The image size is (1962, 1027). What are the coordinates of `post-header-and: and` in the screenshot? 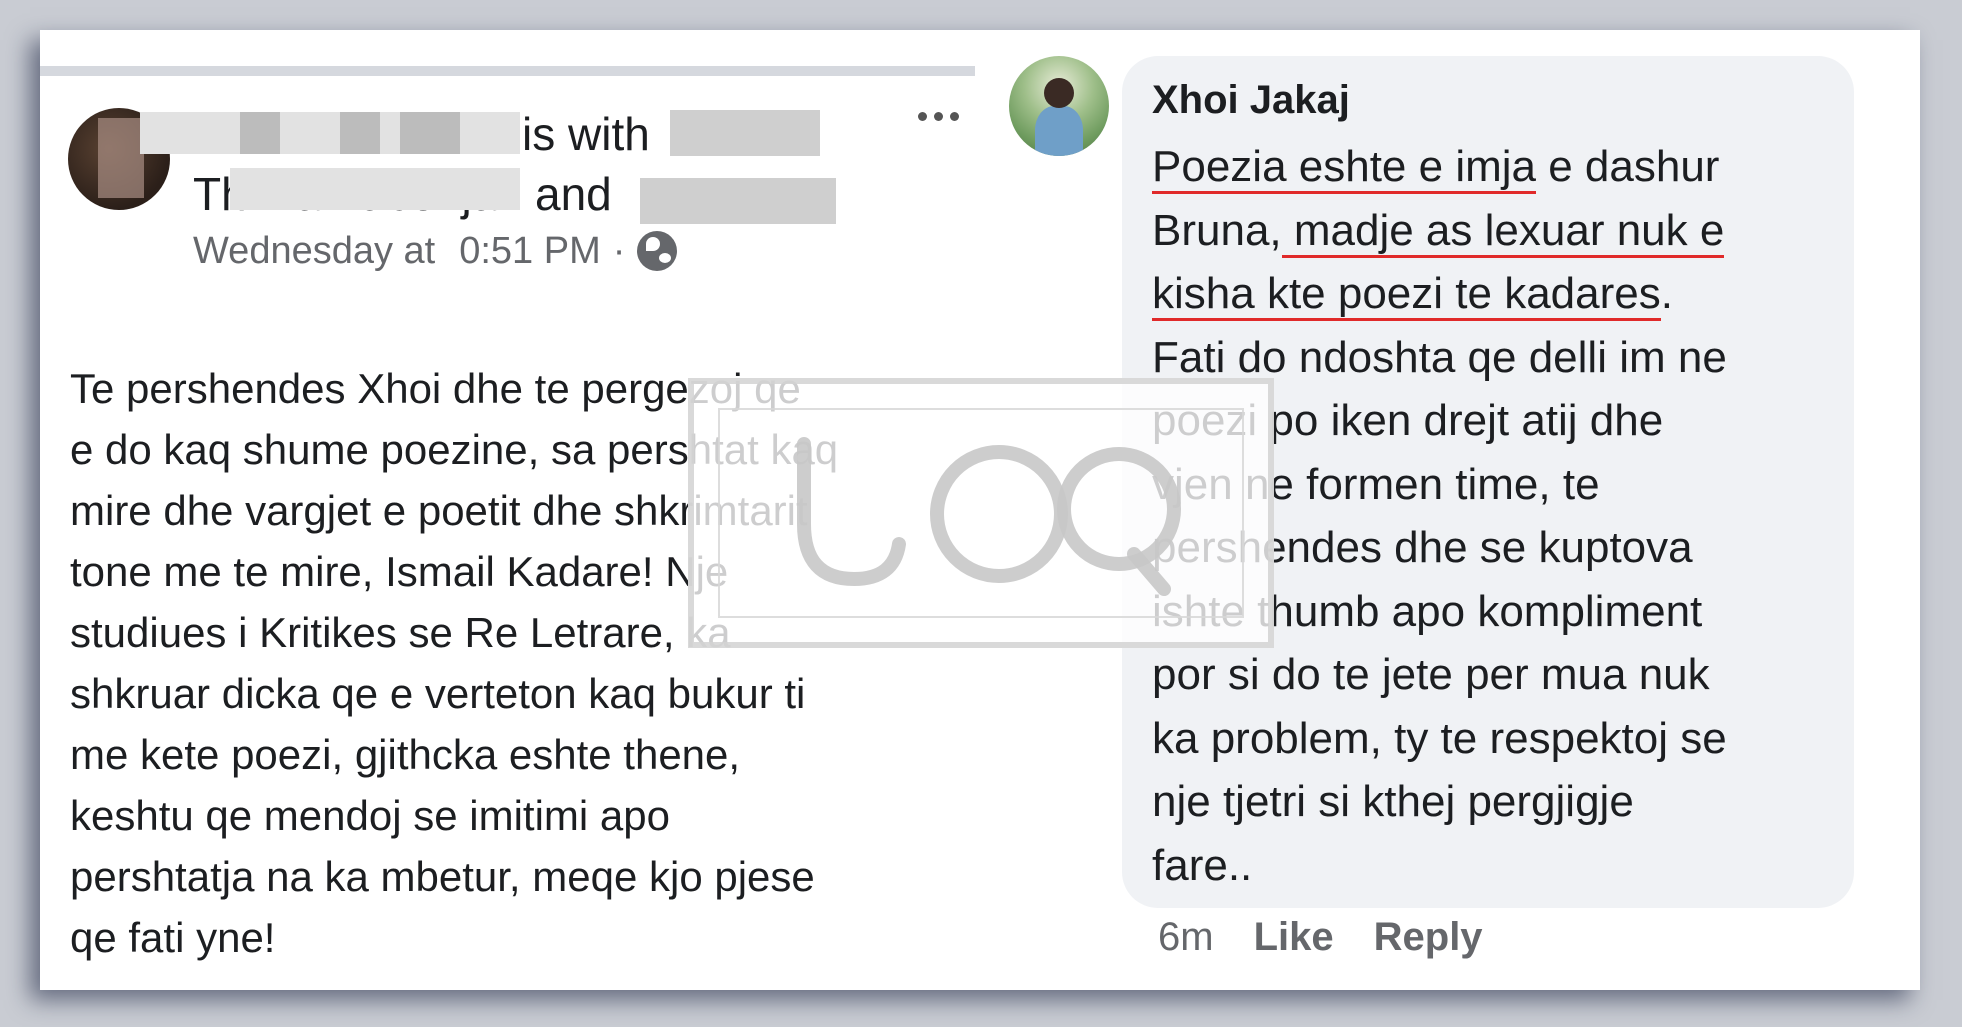 It's located at (573, 194).